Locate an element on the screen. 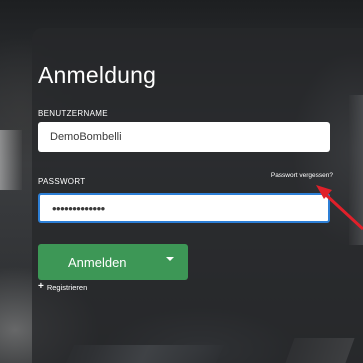 The image size is (363, 363). login-button-label: Anmelden is located at coordinates (97, 262).